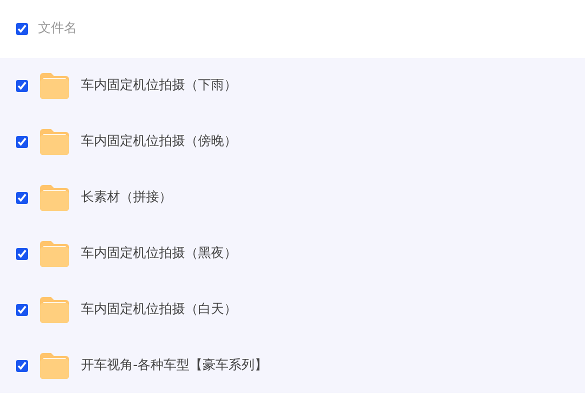 Image resolution: width=585 pixels, height=417 pixels. What do you see at coordinates (174, 366) in the screenshot?
I see `folder-name: 开车视角-各种车型【豪车系列】` at bounding box center [174, 366].